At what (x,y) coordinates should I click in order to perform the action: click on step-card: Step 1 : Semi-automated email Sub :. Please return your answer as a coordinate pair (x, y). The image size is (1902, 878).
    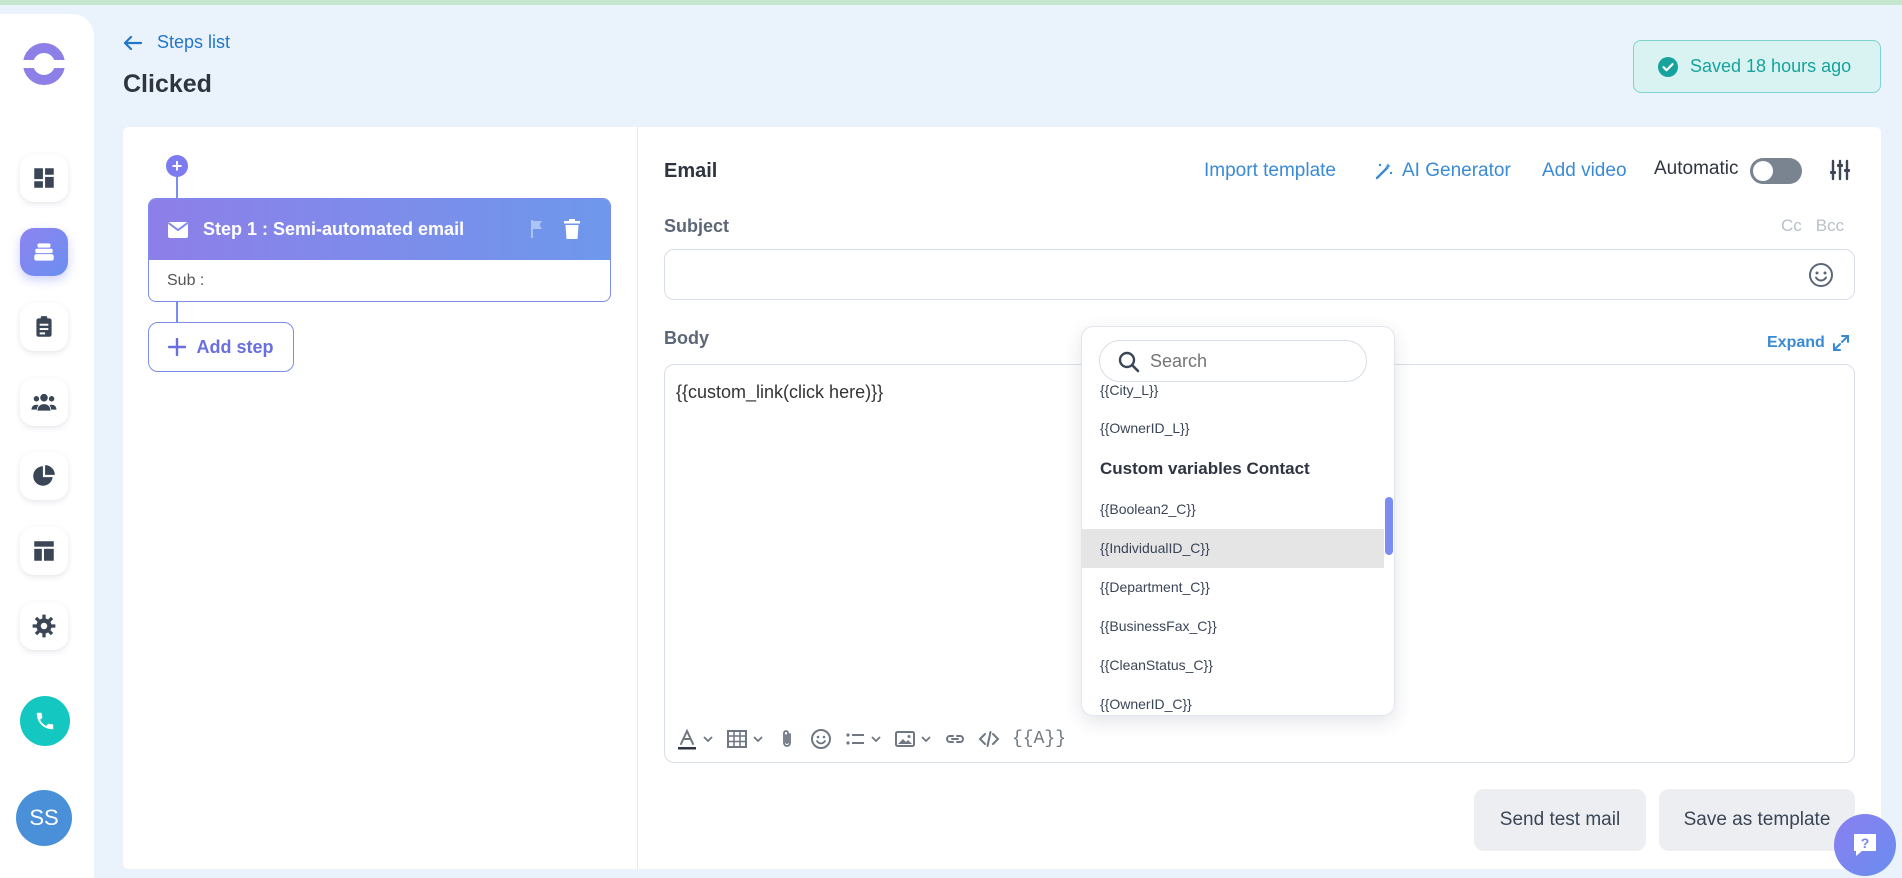
    Looking at the image, I should click on (379, 250).